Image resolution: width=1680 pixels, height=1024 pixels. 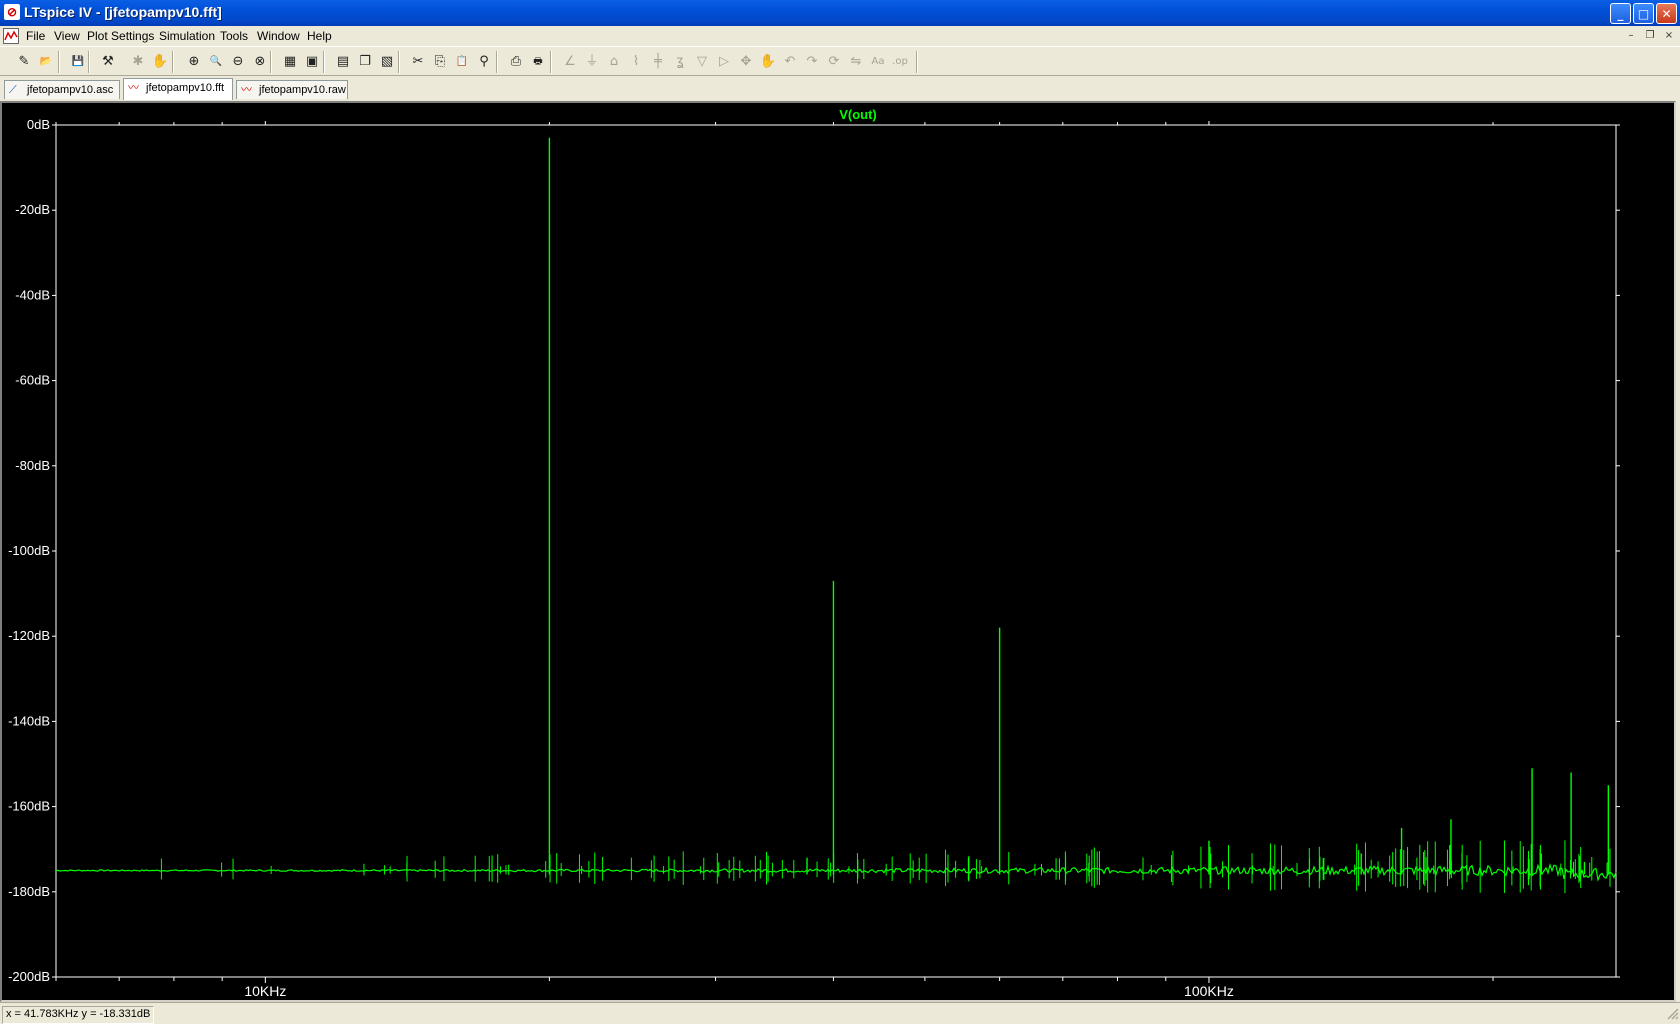 I want to click on menu-view: View, so click(x=67, y=36).